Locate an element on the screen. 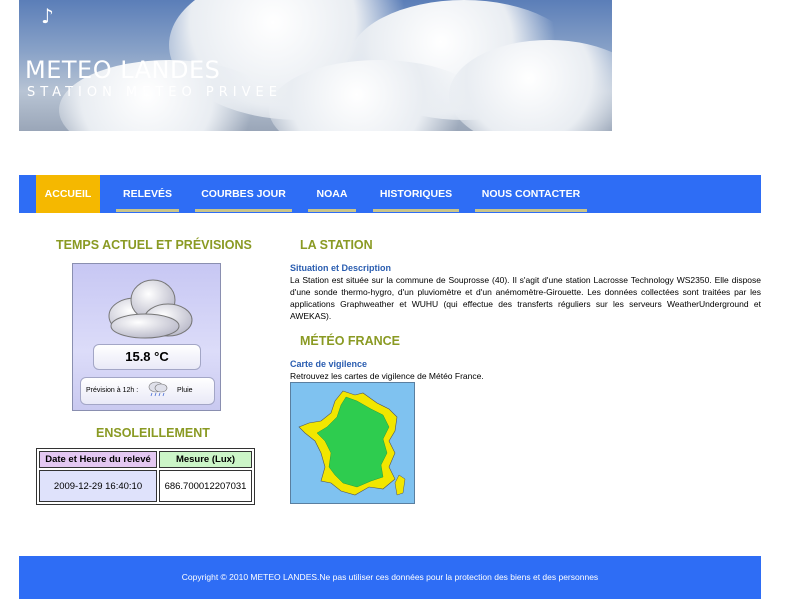  nav-item-noaa: NOAA is located at coordinates (332, 194).